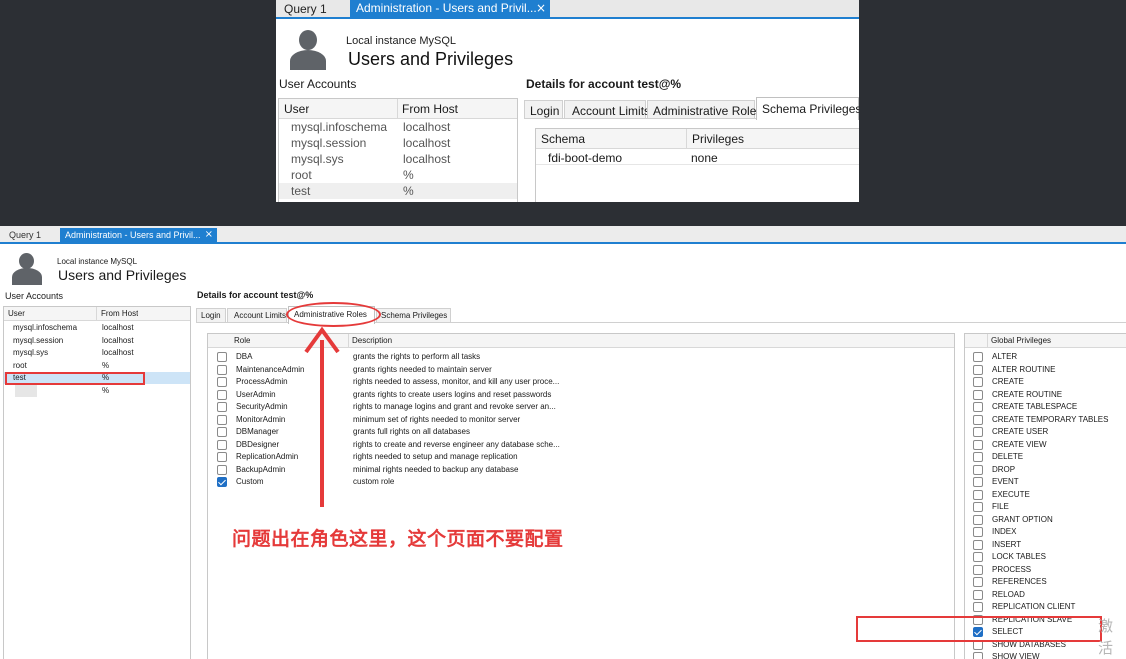 The height and width of the screenshot is (659, 1126). Describe the element at coordinates (1045, 482) in the screenshot. I see `privilege-row: EVENT` at that location.